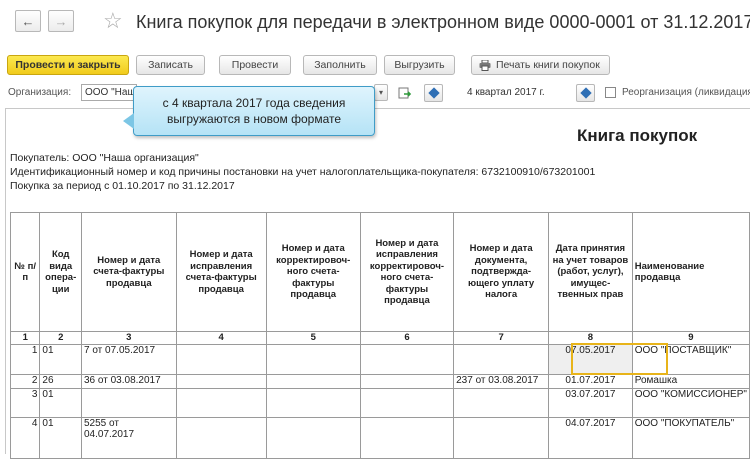 The width and height of the screenshot is (750, 459). What do you see at coordinates (255, 65) in the screenshot?
I see `post-button: Провести` at bounding box center [255, 65].